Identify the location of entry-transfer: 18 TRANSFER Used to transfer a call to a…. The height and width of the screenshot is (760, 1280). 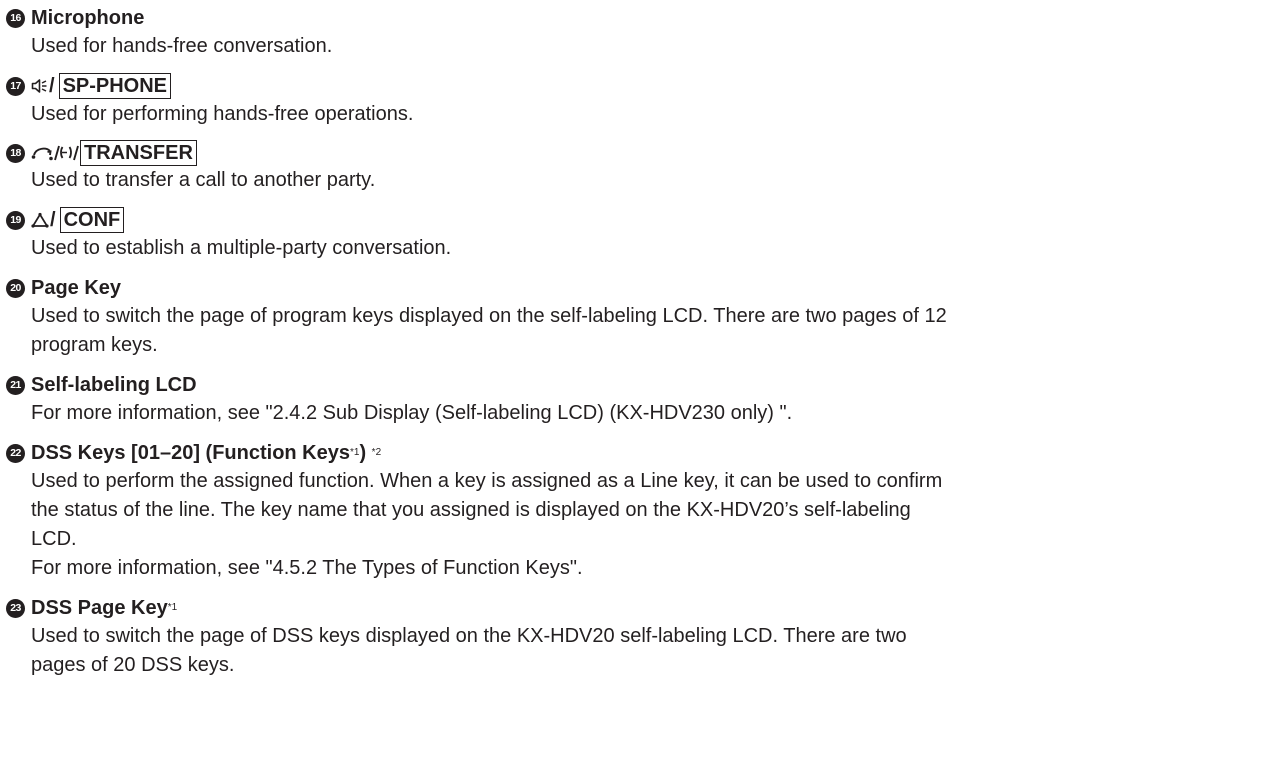
(640, 167).